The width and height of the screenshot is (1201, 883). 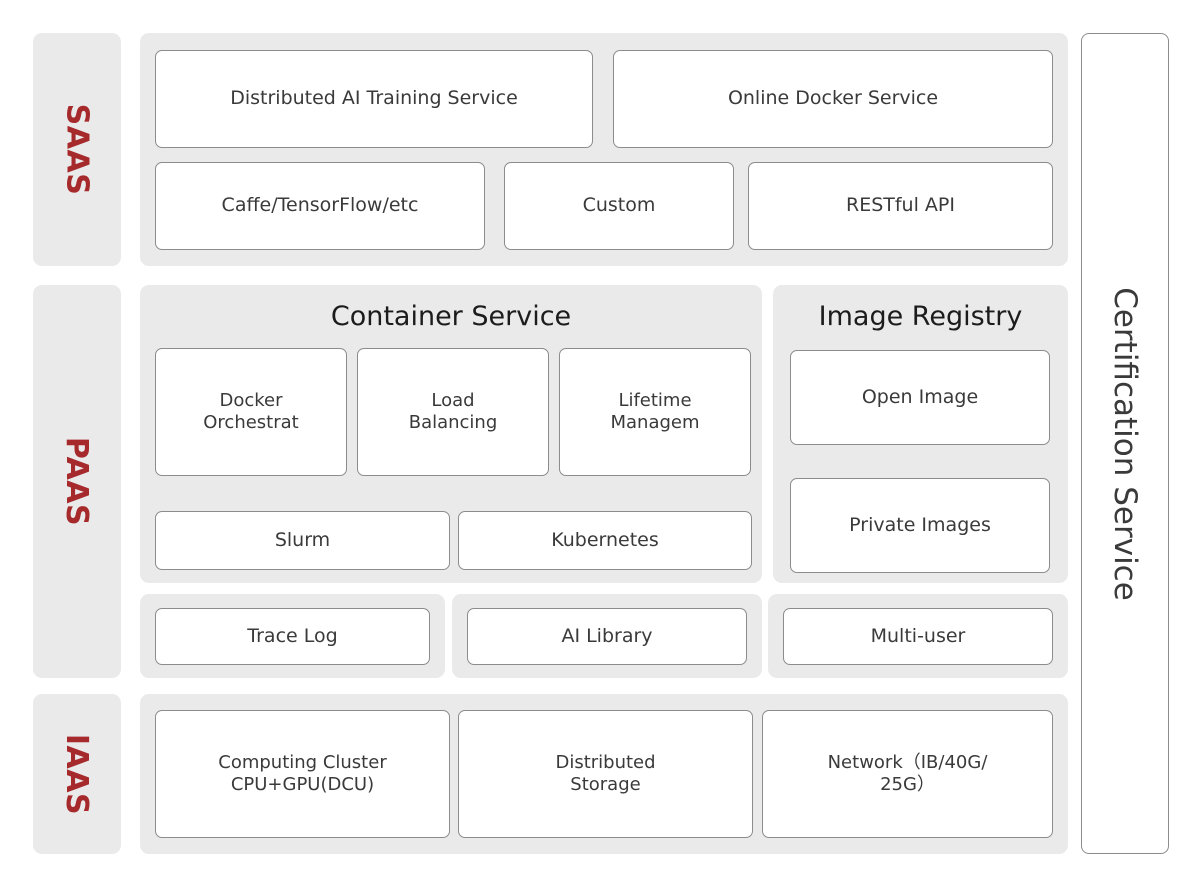 What do you see at coordinates (907, 784) in the screenshot?
I see `iaas-card-label-line2: 25G）` at bounding box center [907, 784].